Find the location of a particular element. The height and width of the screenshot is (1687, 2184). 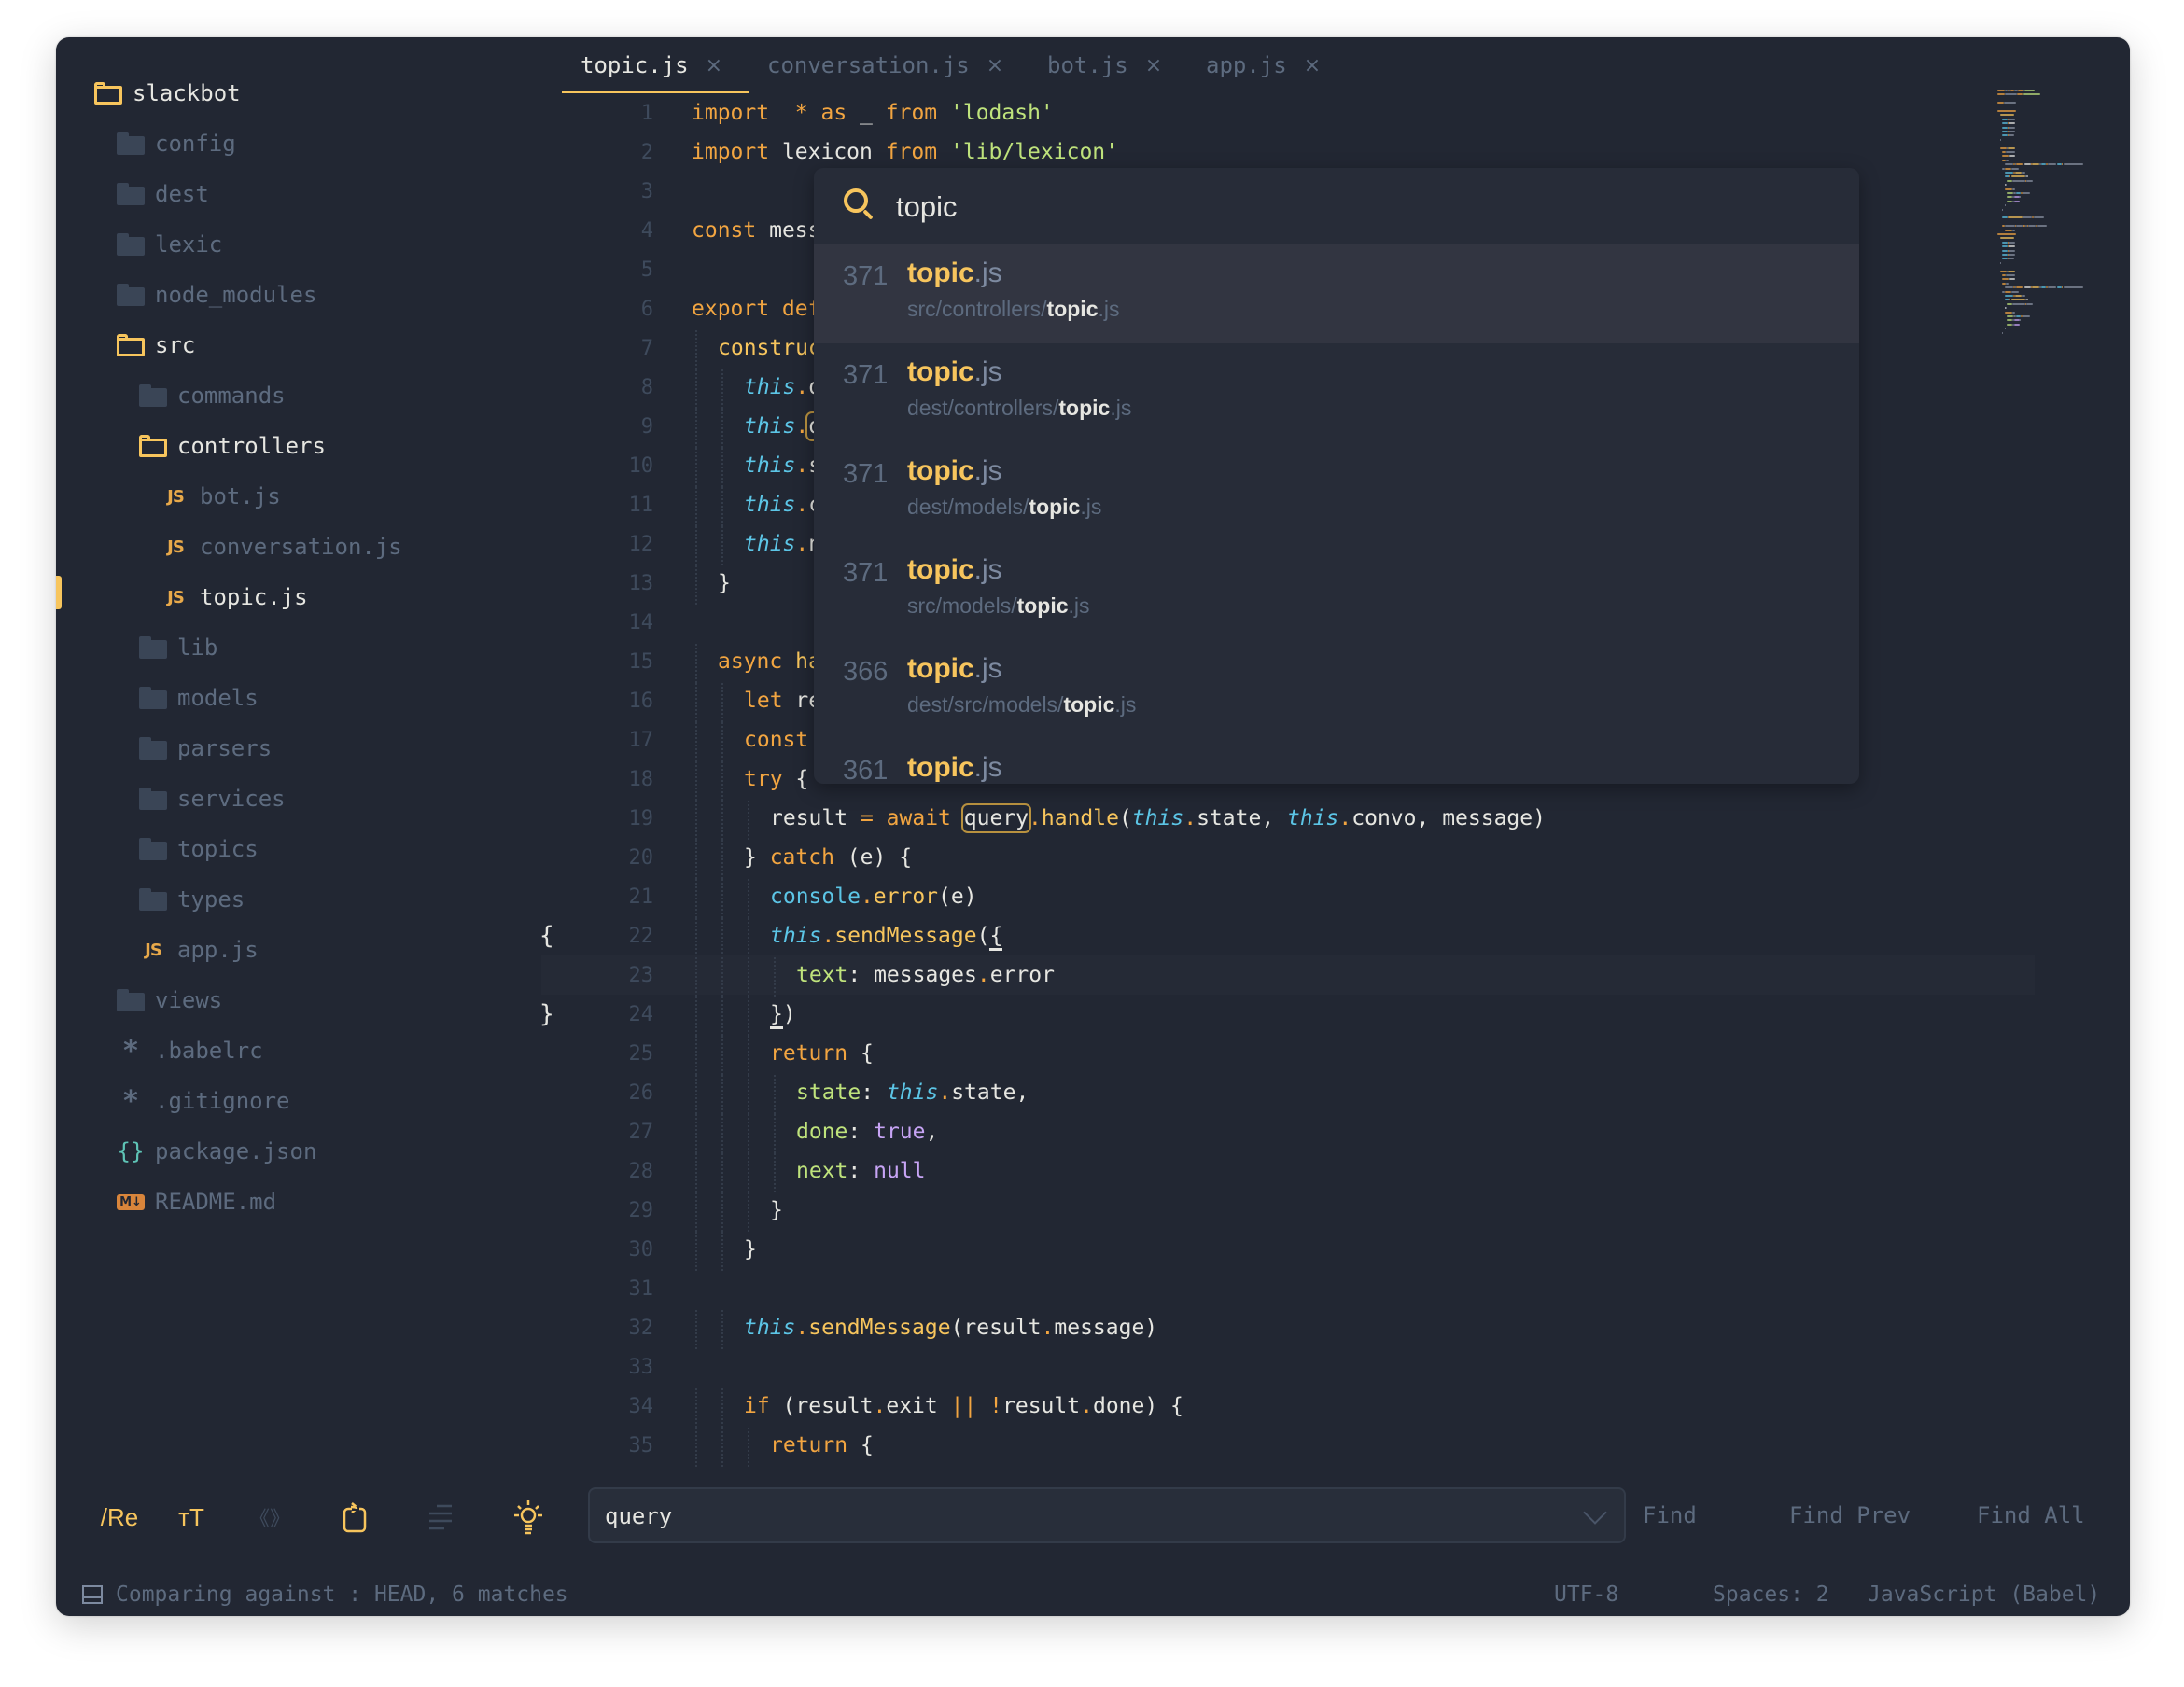

tree-item-topics: topics is located at coordinates (198, 849).